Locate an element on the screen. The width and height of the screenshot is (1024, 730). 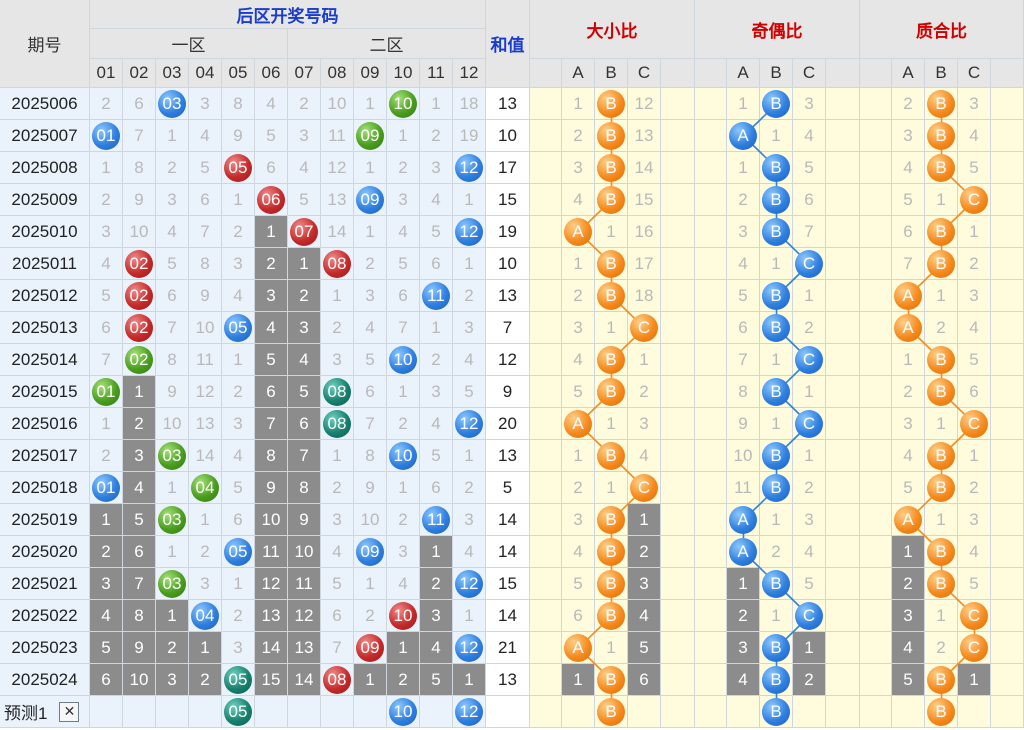
number-ball: 07 is located at coordinates (304, 231).